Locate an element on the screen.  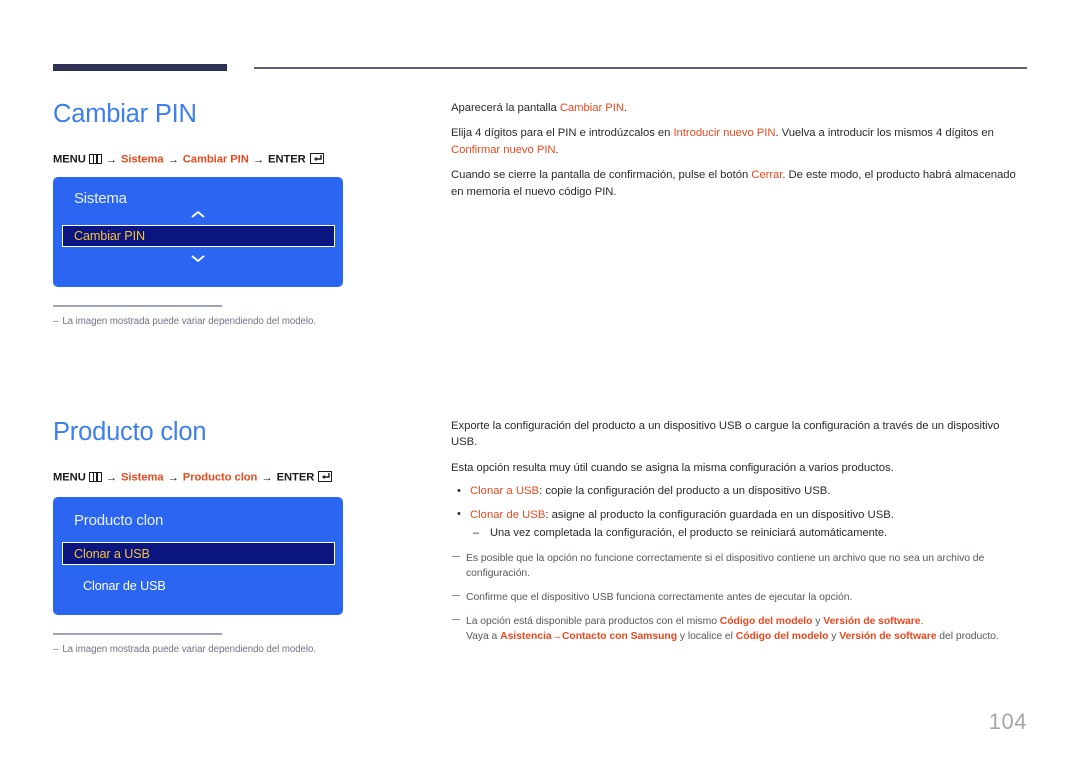
note-3-part-b: y is located at coordinates (818, 621).